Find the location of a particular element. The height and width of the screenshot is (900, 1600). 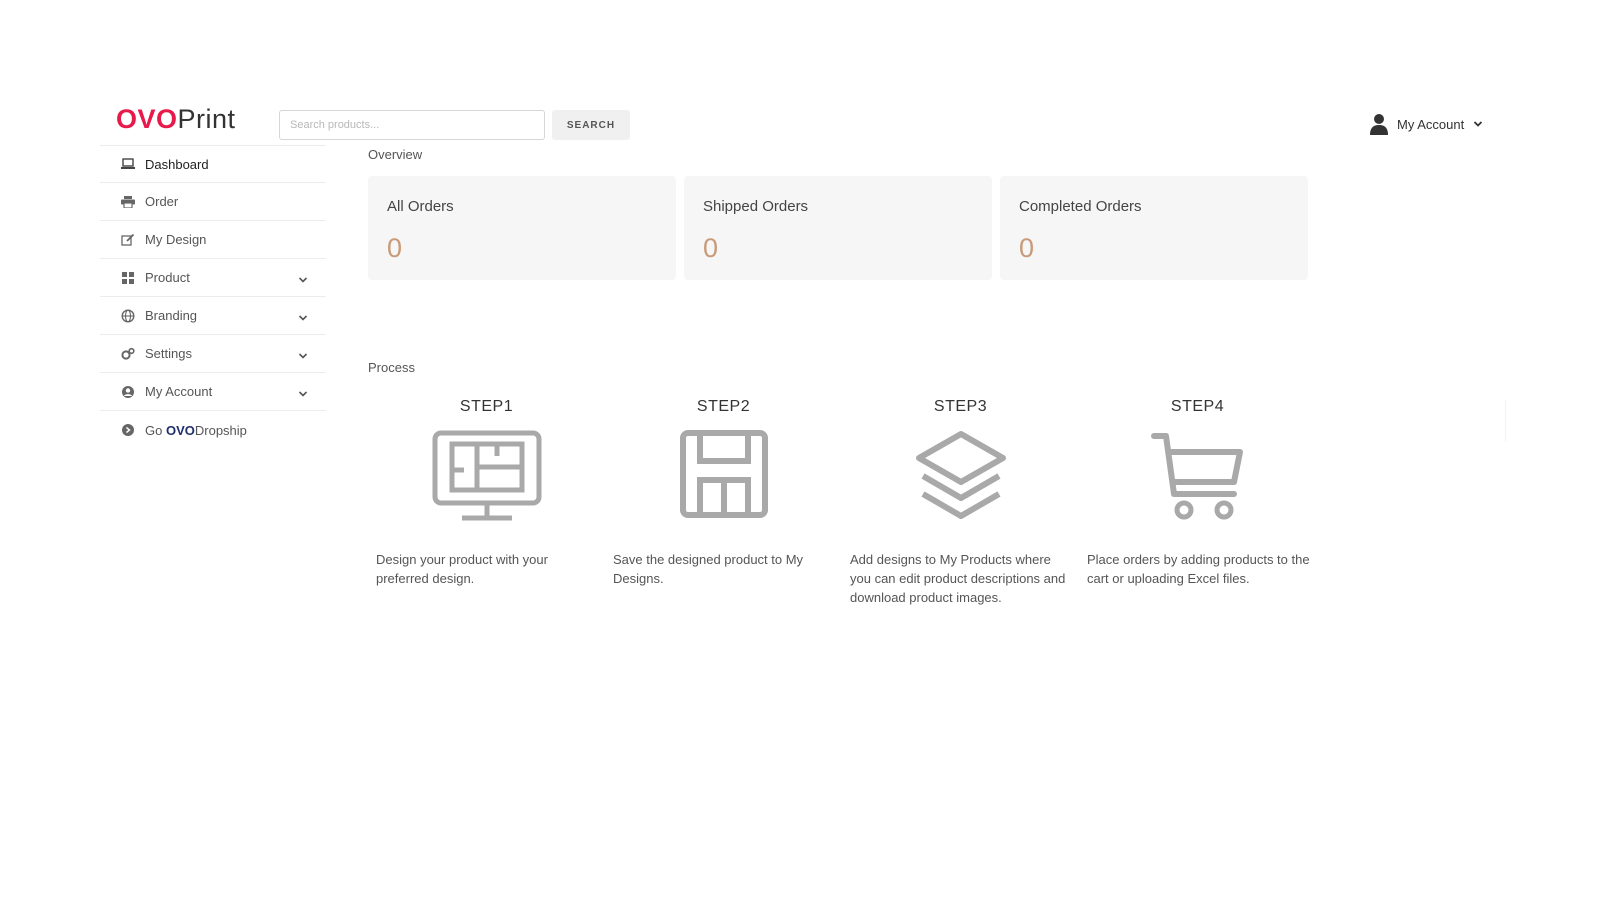

process-title: Process is located at coordinates (391, 367).